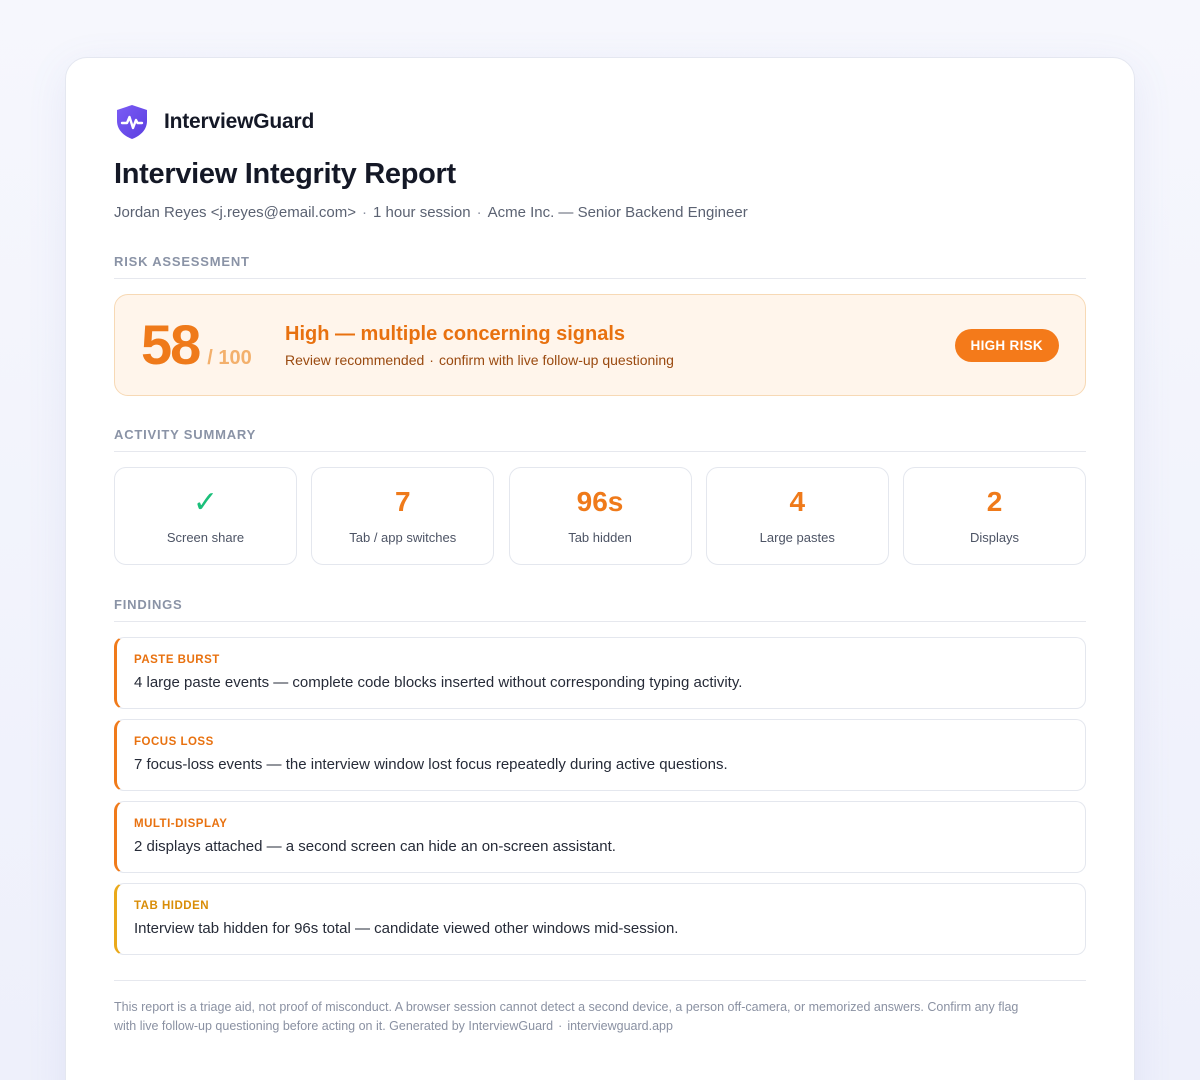  Describe the element at coordinates (205, 537) in the screenshot. I see `stat-label: Screen share` at that location.